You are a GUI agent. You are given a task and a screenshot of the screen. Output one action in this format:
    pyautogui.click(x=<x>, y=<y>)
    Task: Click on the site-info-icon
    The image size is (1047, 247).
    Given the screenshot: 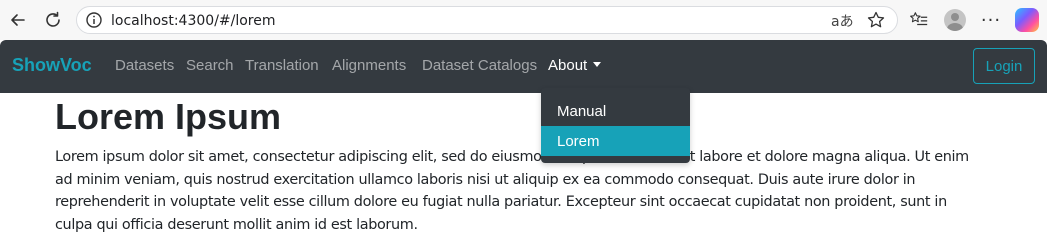 What is the action you would take?
    pyautogui.click(x=94, y=20)
    